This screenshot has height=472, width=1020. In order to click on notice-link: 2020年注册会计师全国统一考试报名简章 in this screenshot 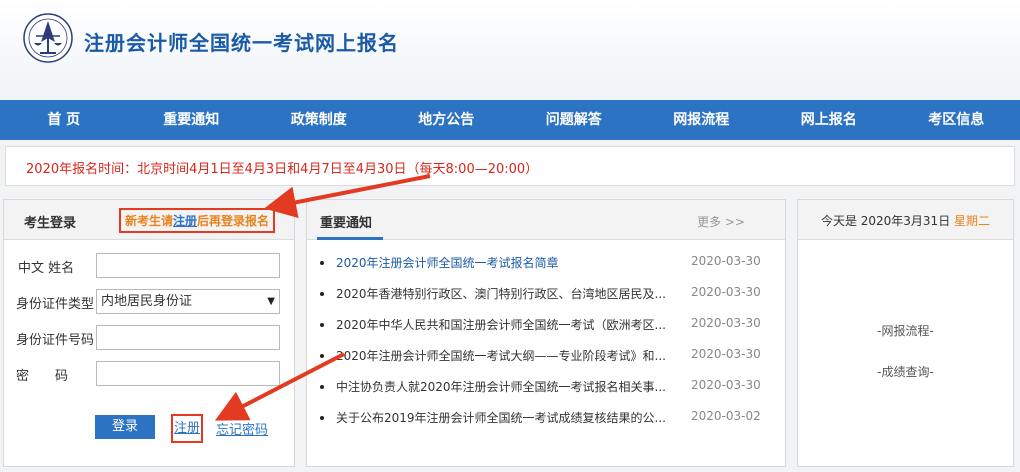, I will do `click(501, 262)`.